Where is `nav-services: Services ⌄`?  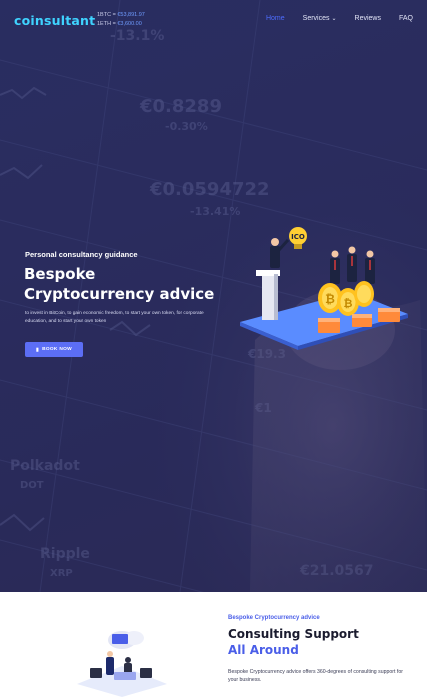
nav-services: Services ⌄ is located at coordinates (320, 18).